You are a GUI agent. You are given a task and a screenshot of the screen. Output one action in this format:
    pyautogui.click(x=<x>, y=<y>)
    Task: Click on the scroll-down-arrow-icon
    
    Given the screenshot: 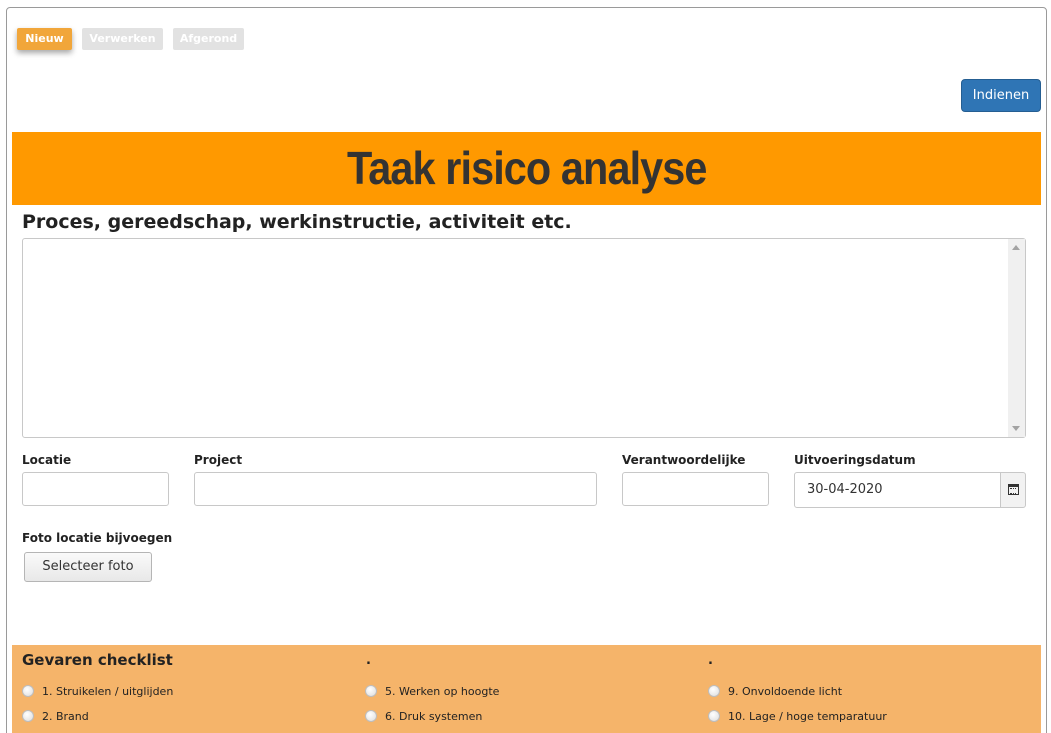 What is the action you would take?
    pyautogui.click(x=1016, y=428)
    